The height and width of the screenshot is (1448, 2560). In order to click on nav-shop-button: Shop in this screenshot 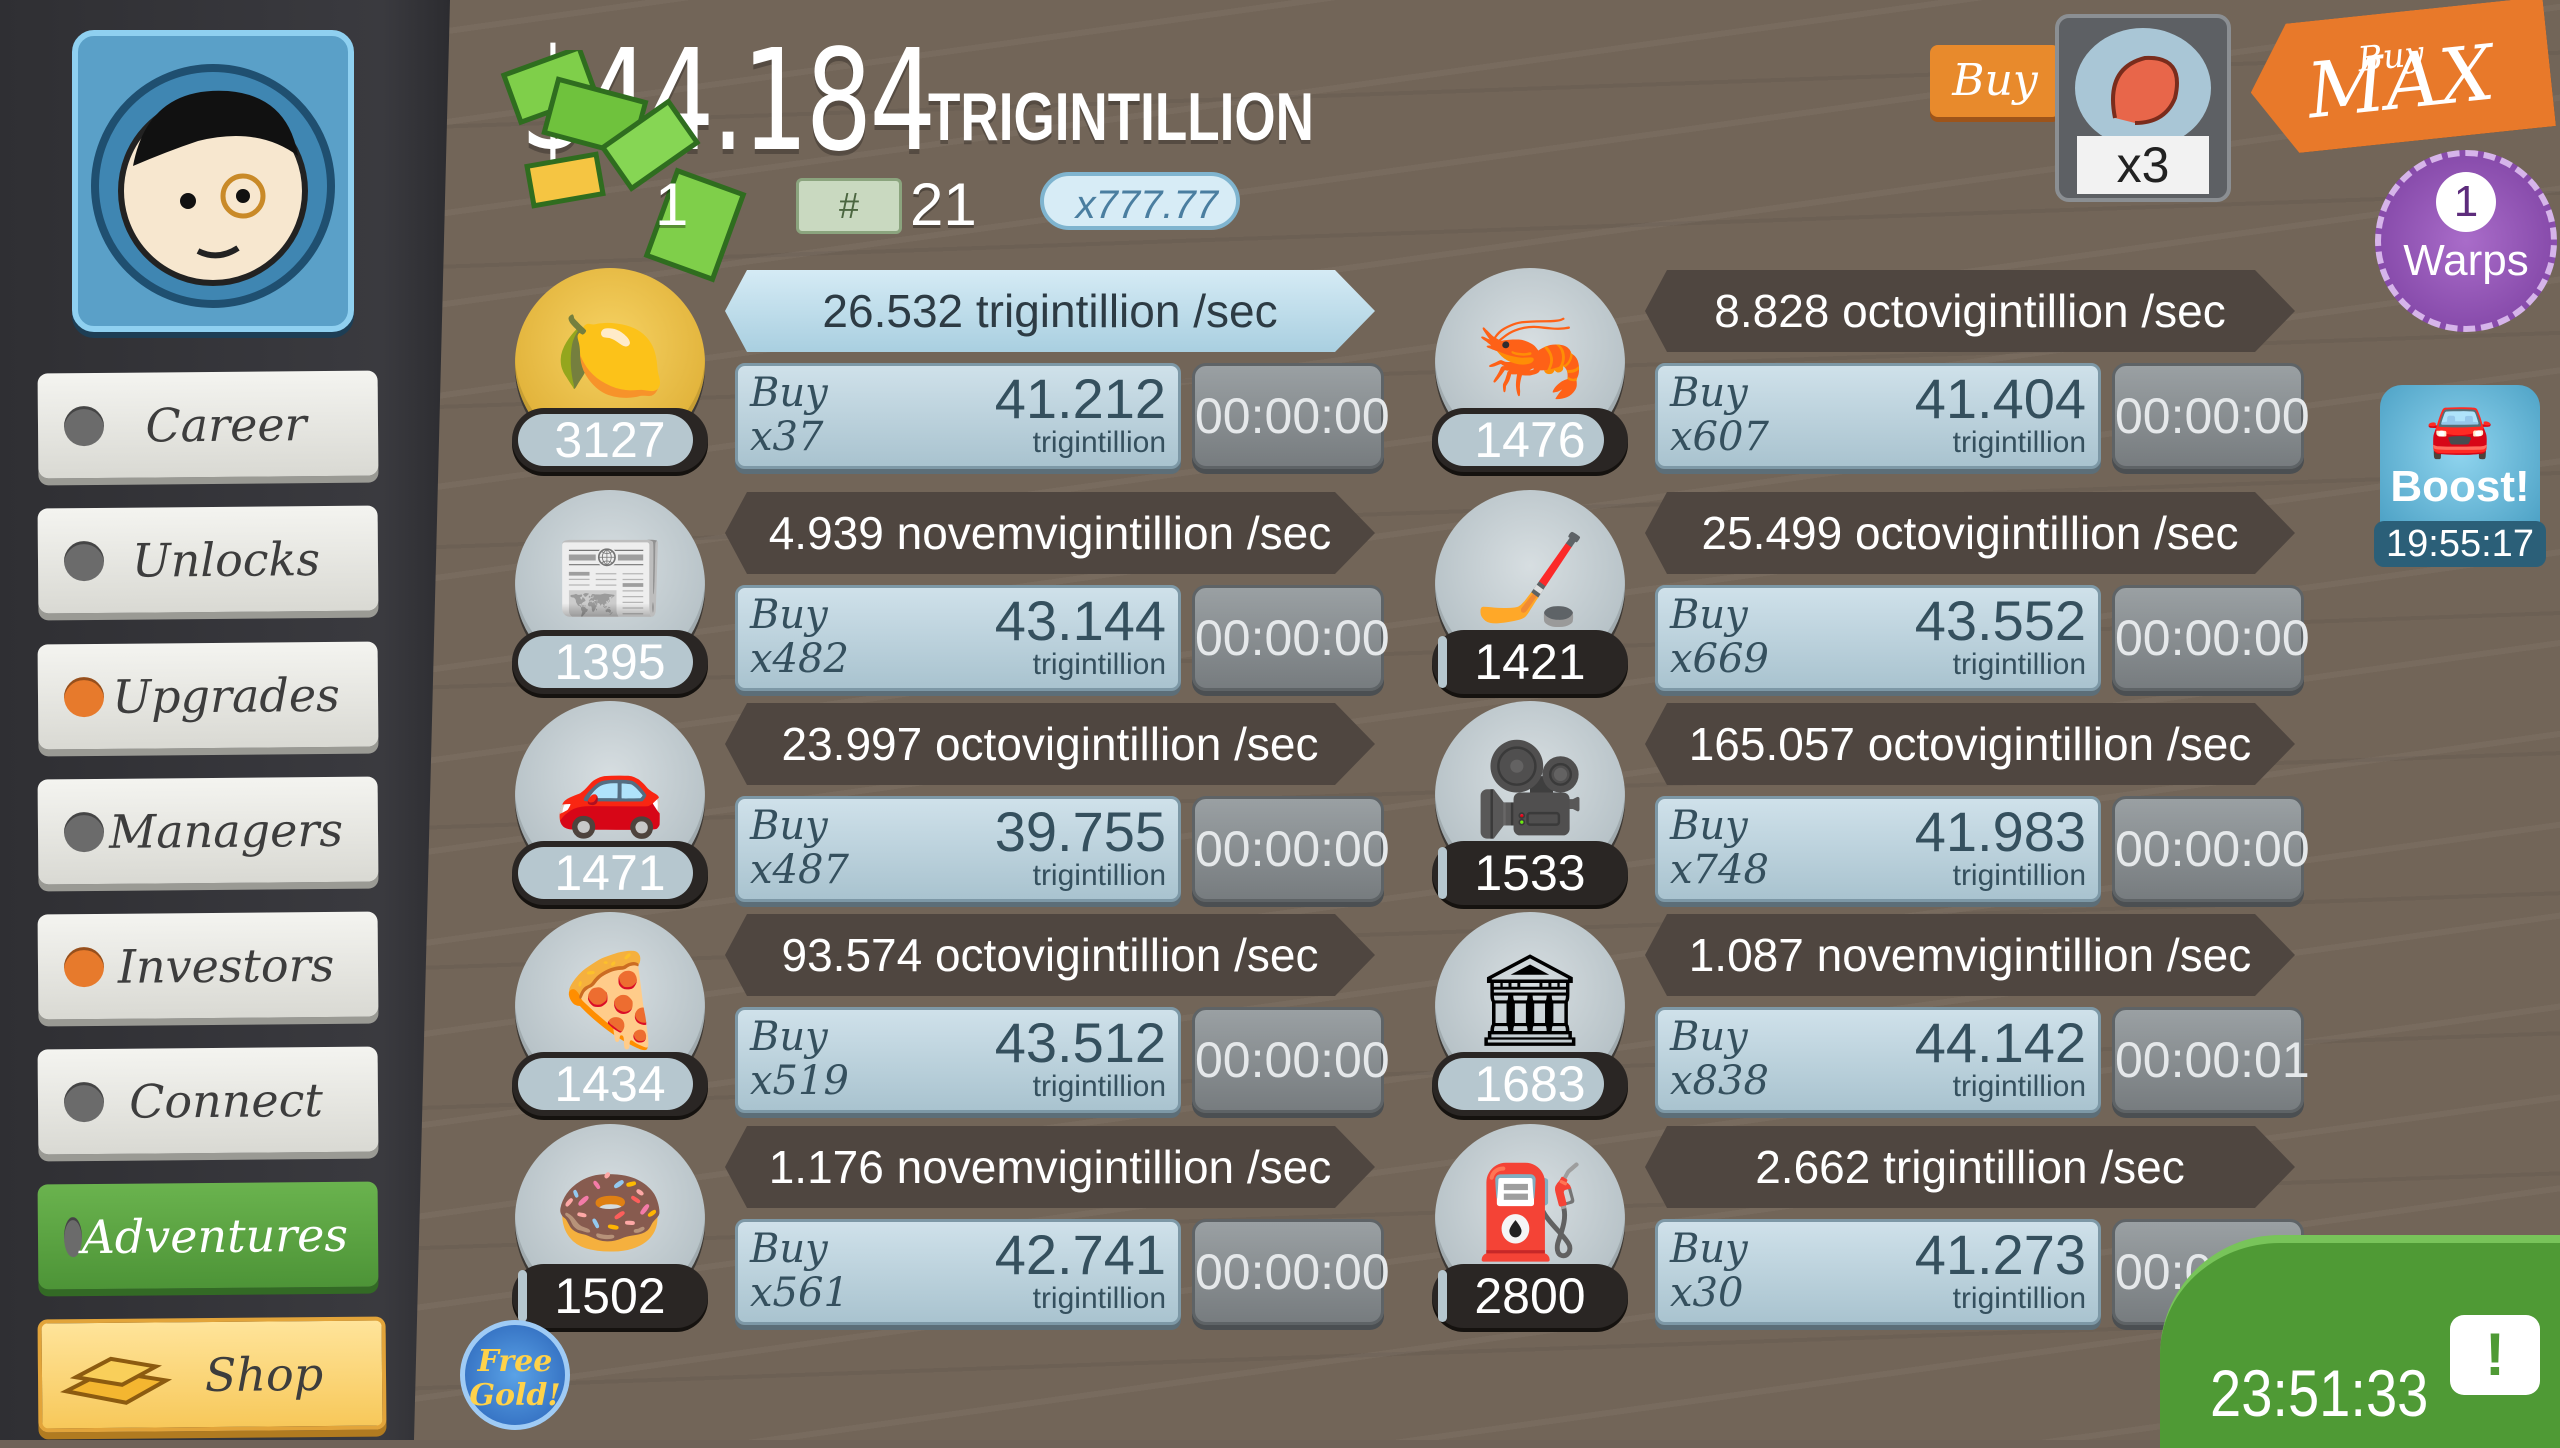, I will do `click(212, 1374)`.